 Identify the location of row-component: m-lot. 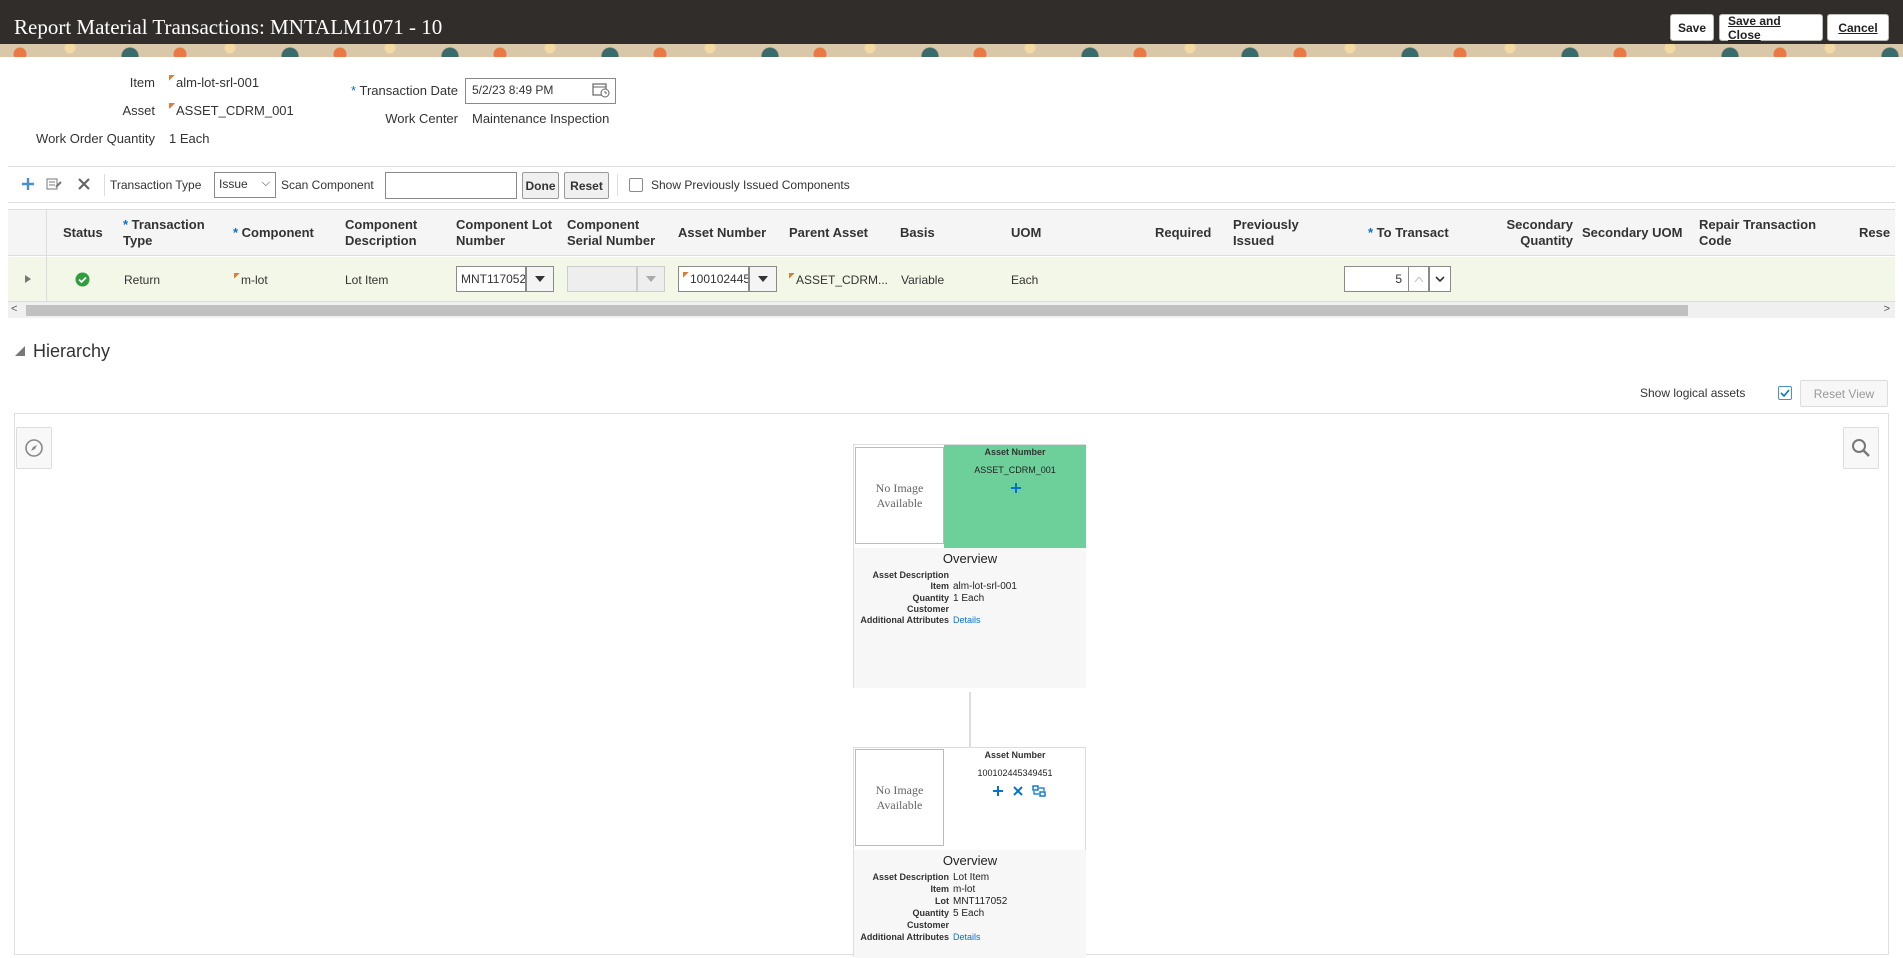
(251, 280).